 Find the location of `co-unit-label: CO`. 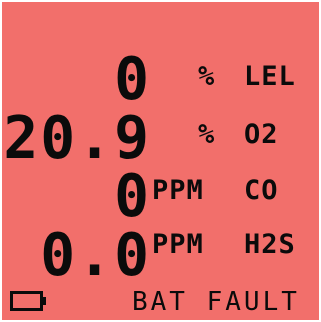

co-unit-label: CO is located at coordinates (261, 190).